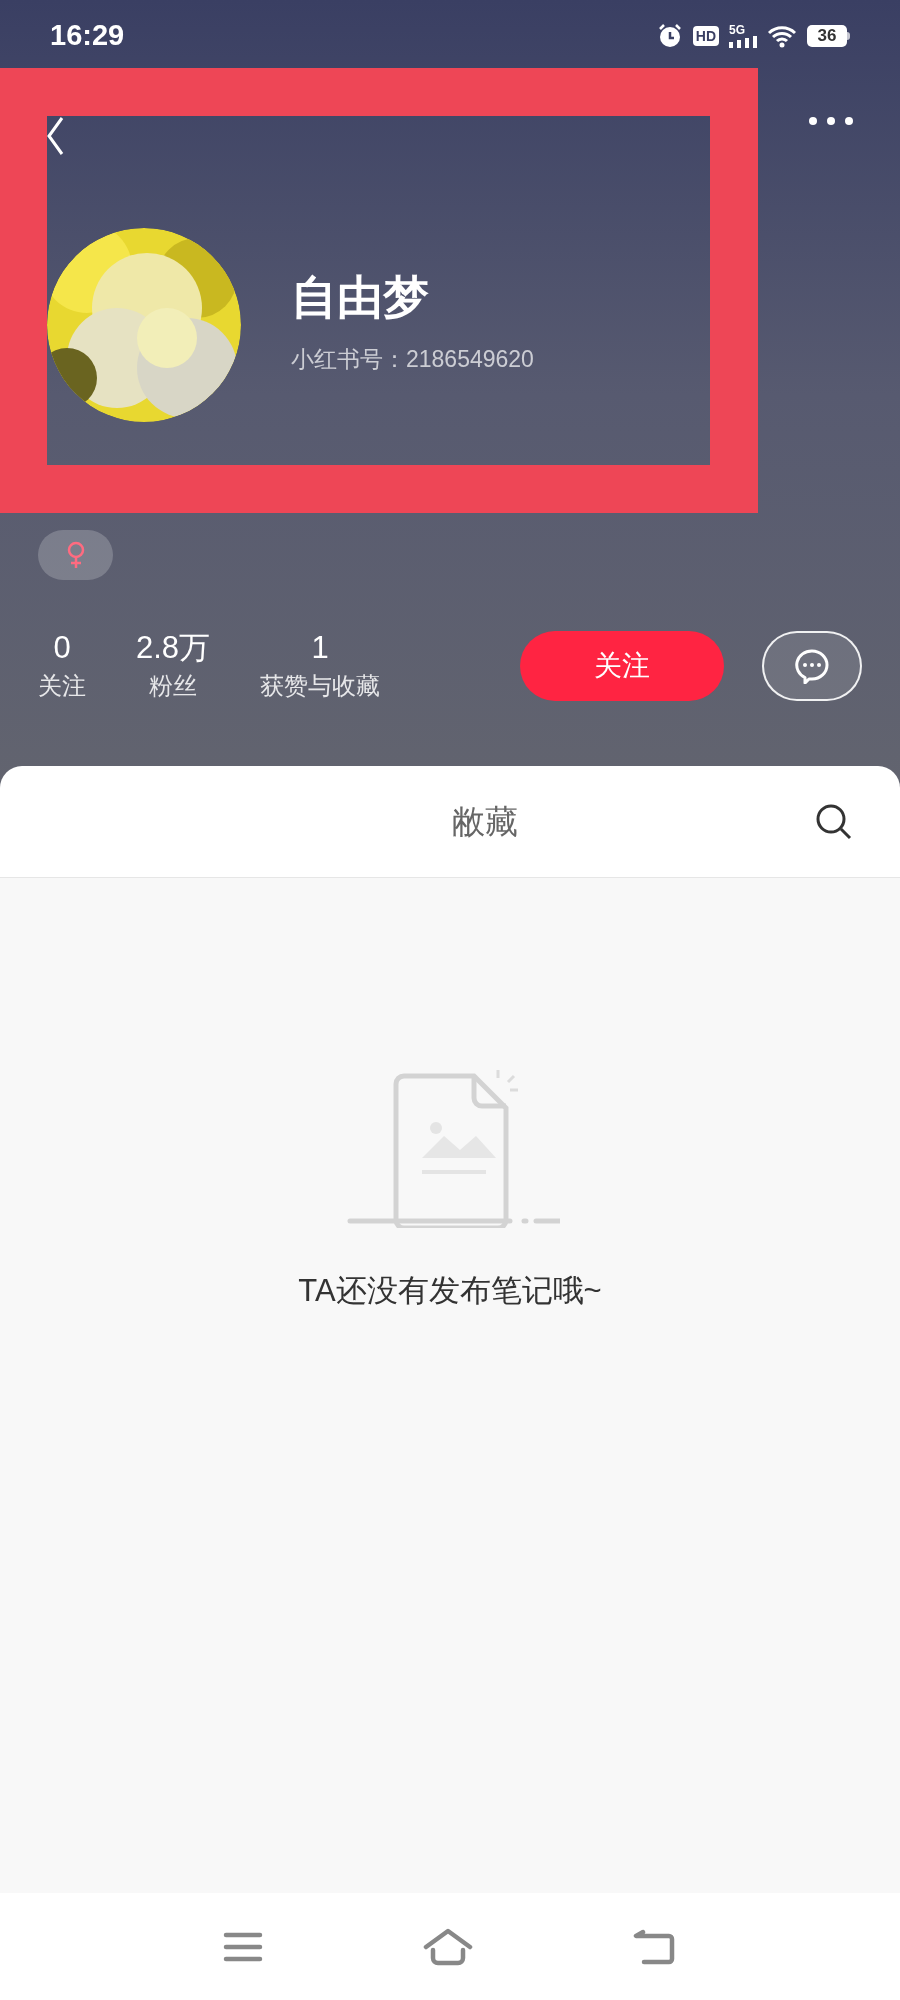 The width and height of the screenshot is (900, 2000). I want to click on stat-value: 1, so click(320, 648).